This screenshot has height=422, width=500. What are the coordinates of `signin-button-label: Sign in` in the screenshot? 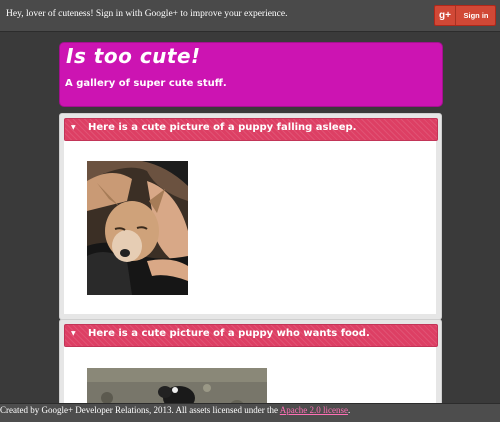 It's located at (476, 15).